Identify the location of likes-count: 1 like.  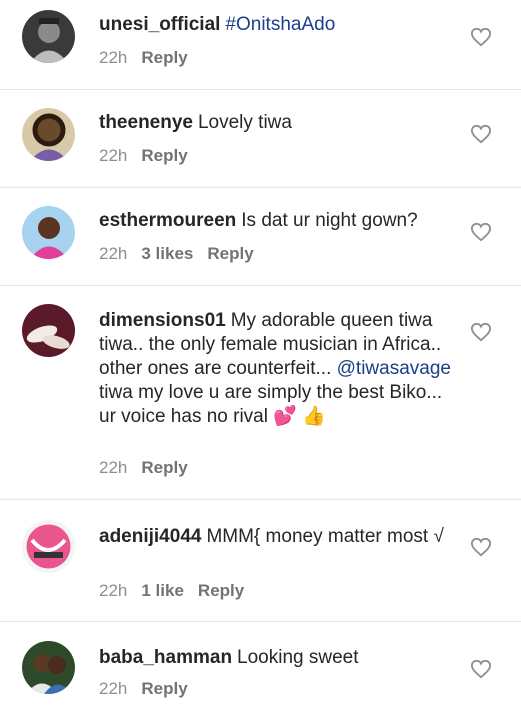
(162, 591).